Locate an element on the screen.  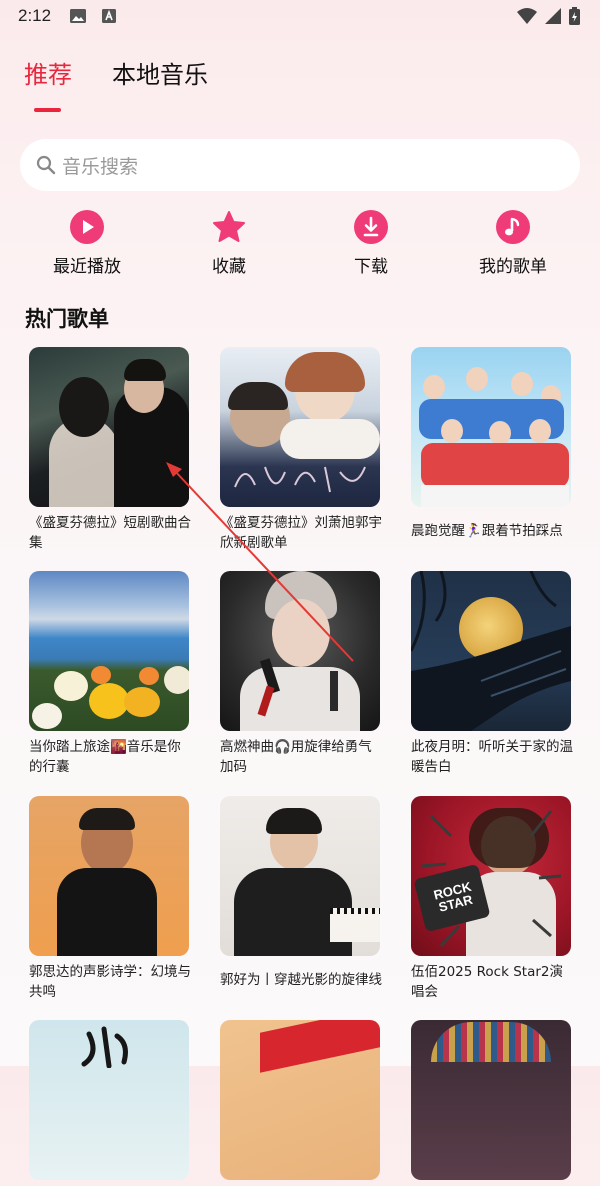
status-time: 2:12 is located at coordinates (35, 15).